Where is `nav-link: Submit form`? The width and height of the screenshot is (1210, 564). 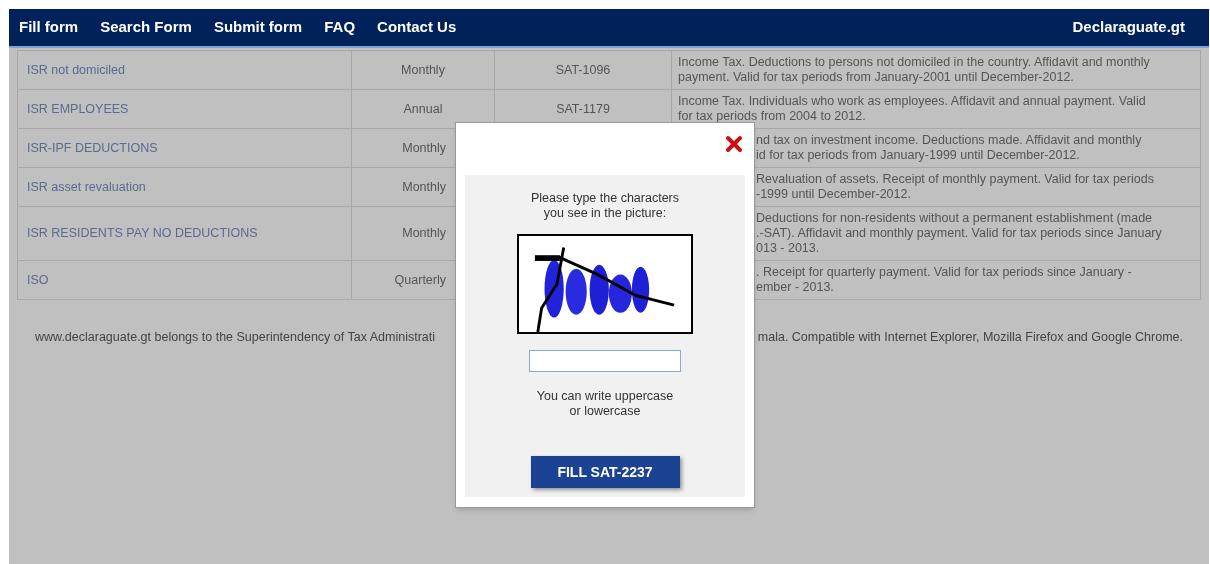
nav-link: Submit form is located at coordinates (258, 27).